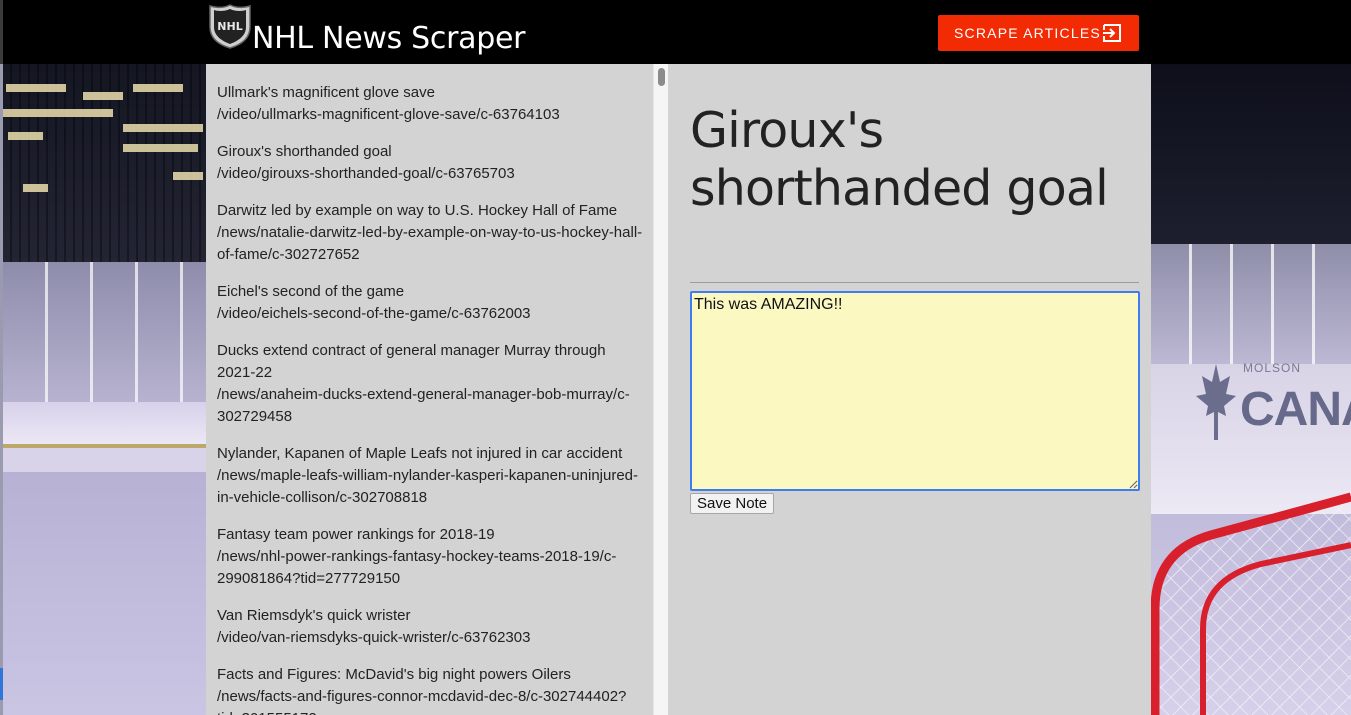 Image resolution: width=1351 pixels, height=715 pixels. Describe the element at coordinates (430, 93) in the screenshot. I see `article-title: Ullmark's magnificent glove save` at that location.